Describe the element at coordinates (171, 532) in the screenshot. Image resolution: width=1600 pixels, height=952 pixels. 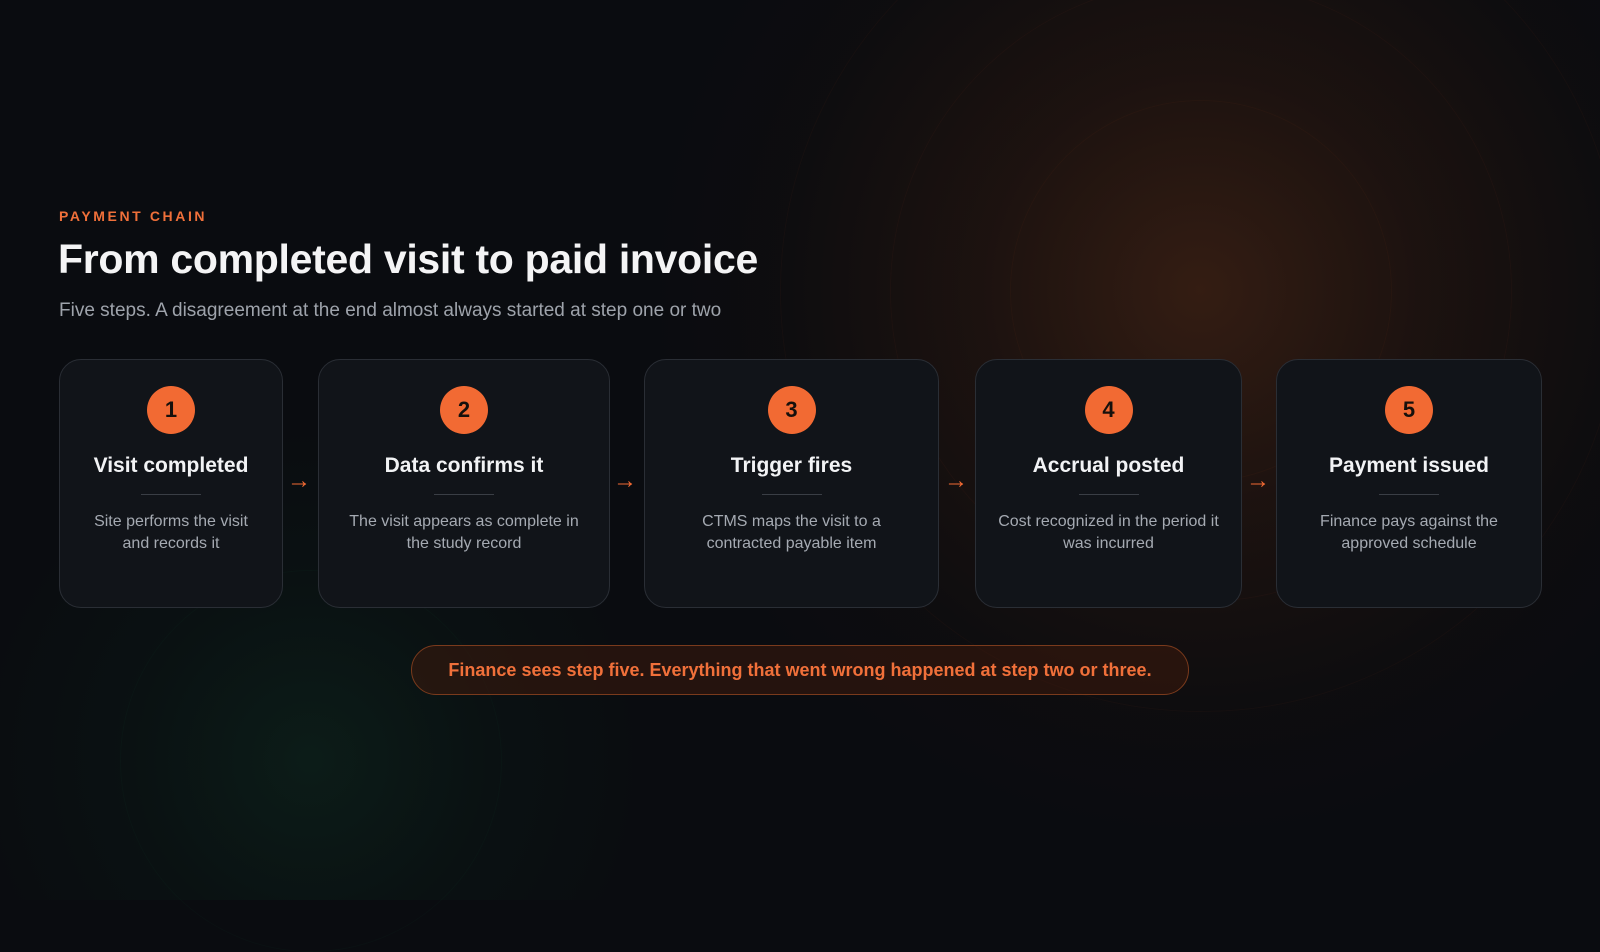
I see `step-description: Site performs the visit and records it` at that location.